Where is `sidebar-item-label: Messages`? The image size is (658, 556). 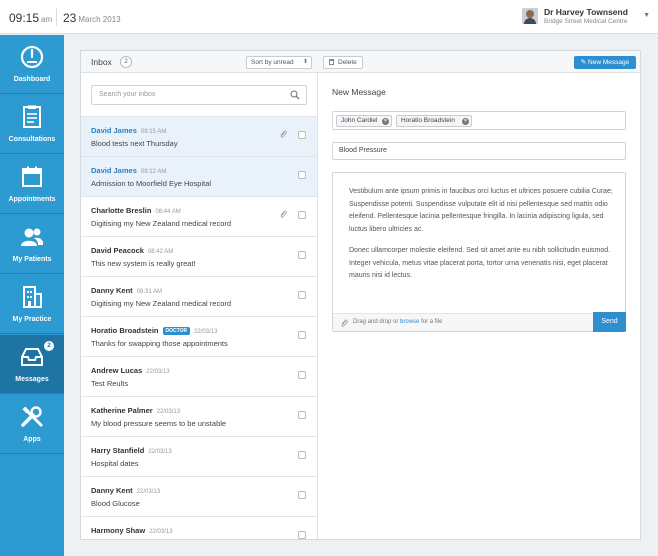 sidebar-item-label: Messages is located at coordinates (32, 379).